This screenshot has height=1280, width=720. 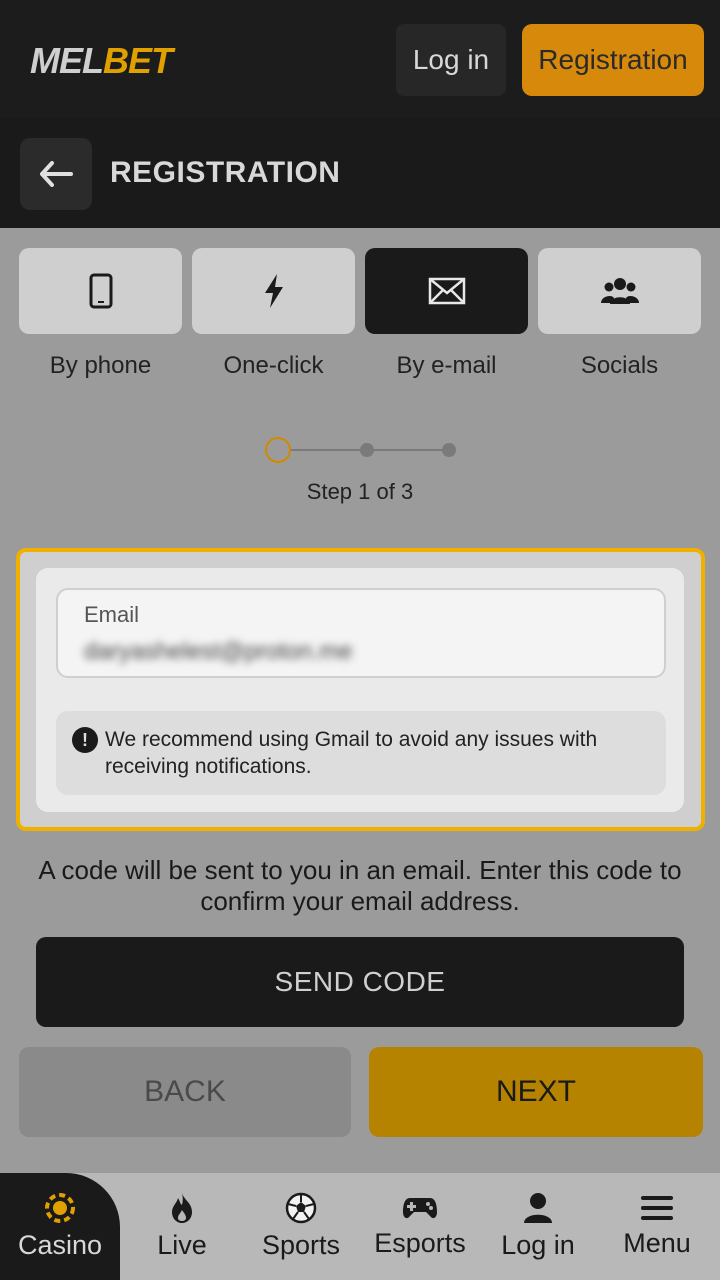 I want to click on tab-label-by-email: By e-mail, so click(x=446, y=365).